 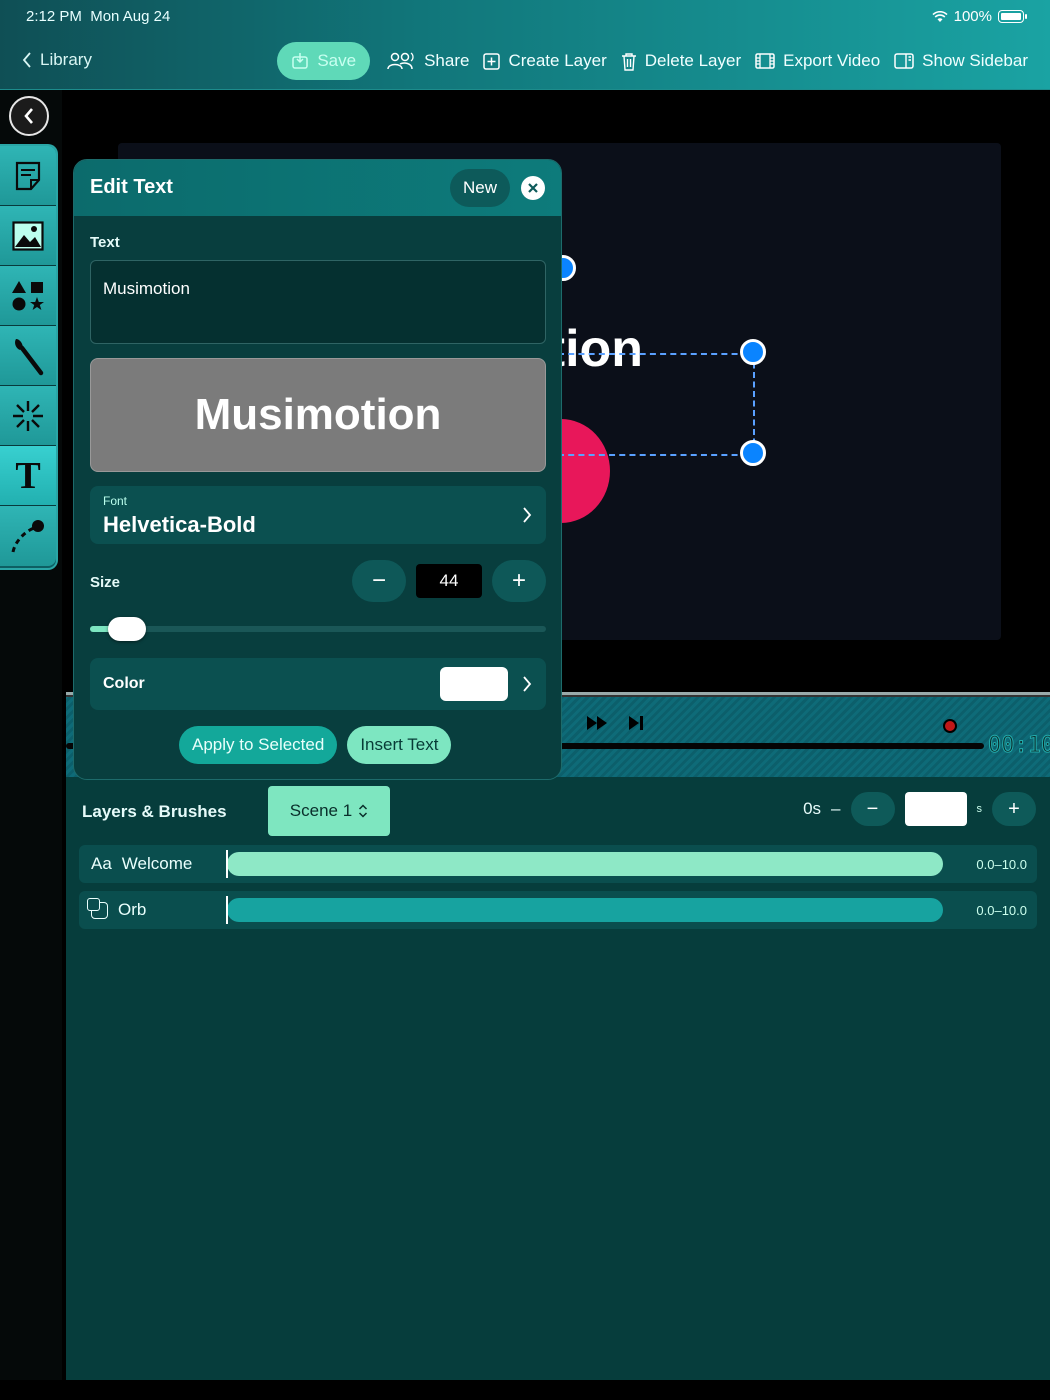 I want to click on wifi-icon, so click(x=940, y=16).